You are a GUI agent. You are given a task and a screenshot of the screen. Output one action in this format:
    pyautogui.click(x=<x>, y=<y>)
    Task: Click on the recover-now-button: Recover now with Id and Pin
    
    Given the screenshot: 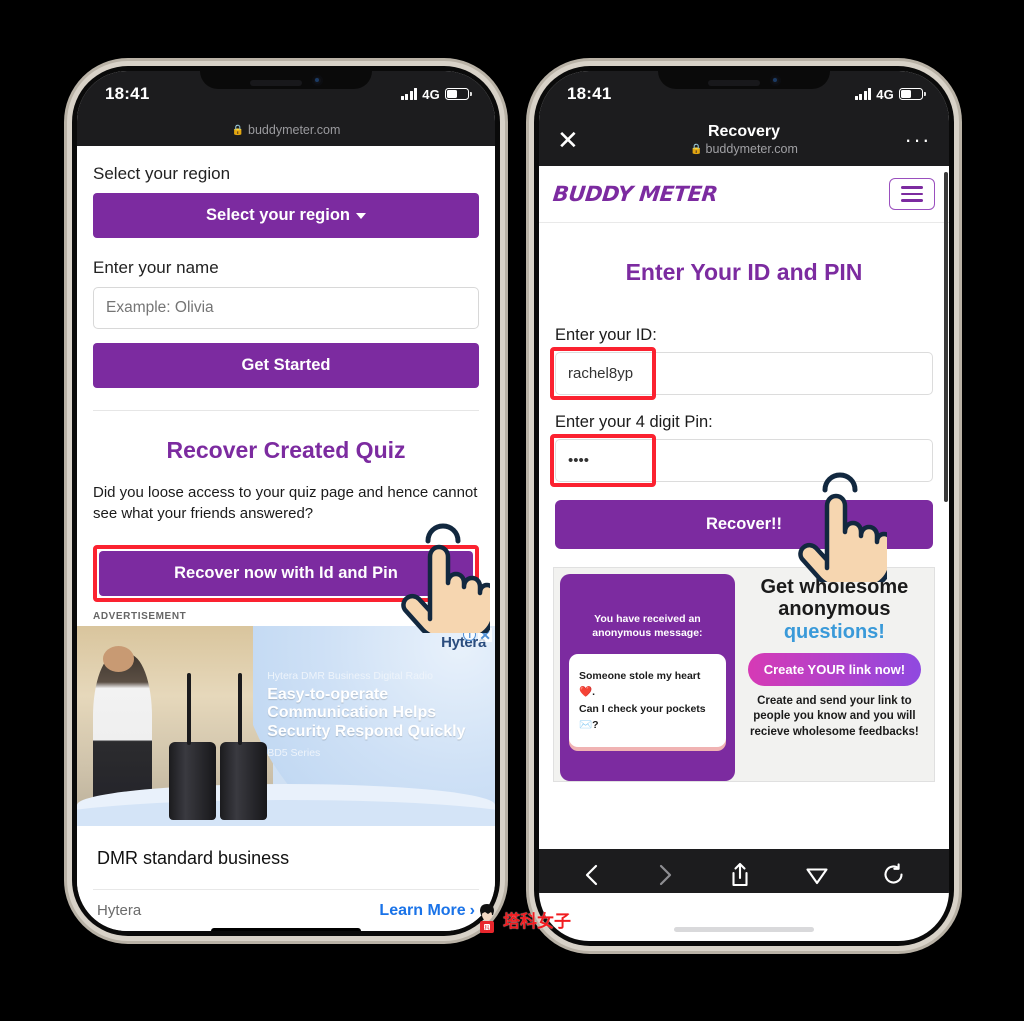 What is the action you would take?
    pyautogui.click(x=286, y=573)
    